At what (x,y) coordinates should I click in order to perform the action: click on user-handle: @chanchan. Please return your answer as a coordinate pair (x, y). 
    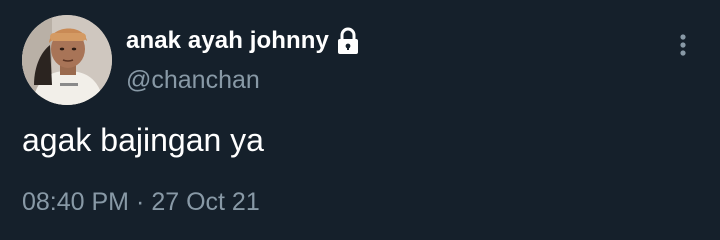
    Looking at the image, I should click on (193, 80).